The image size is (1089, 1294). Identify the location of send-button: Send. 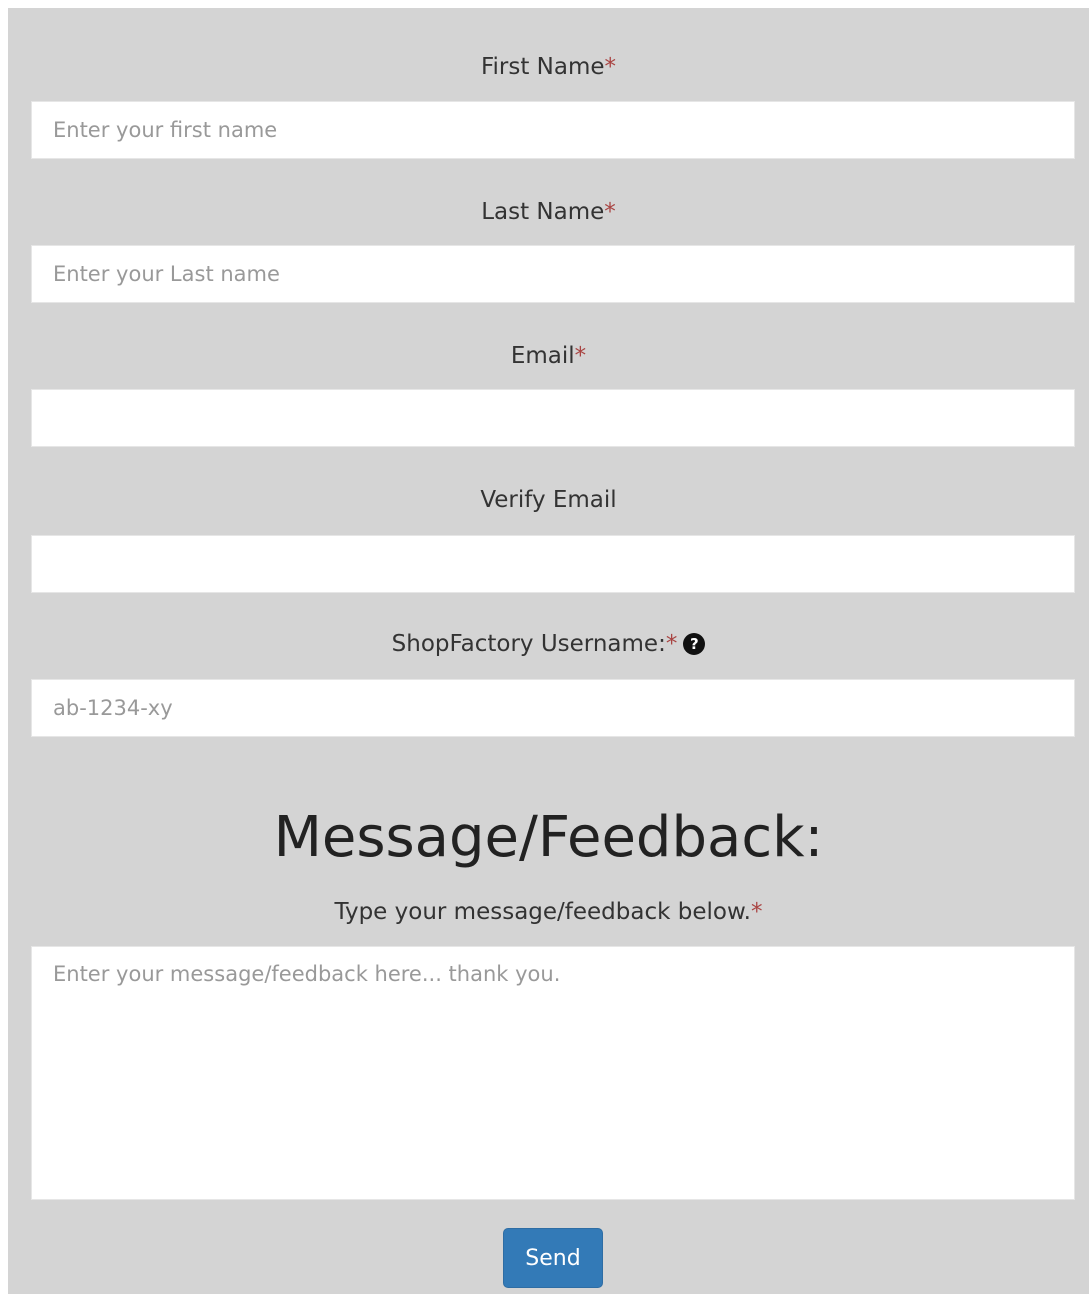
(553, 1258).